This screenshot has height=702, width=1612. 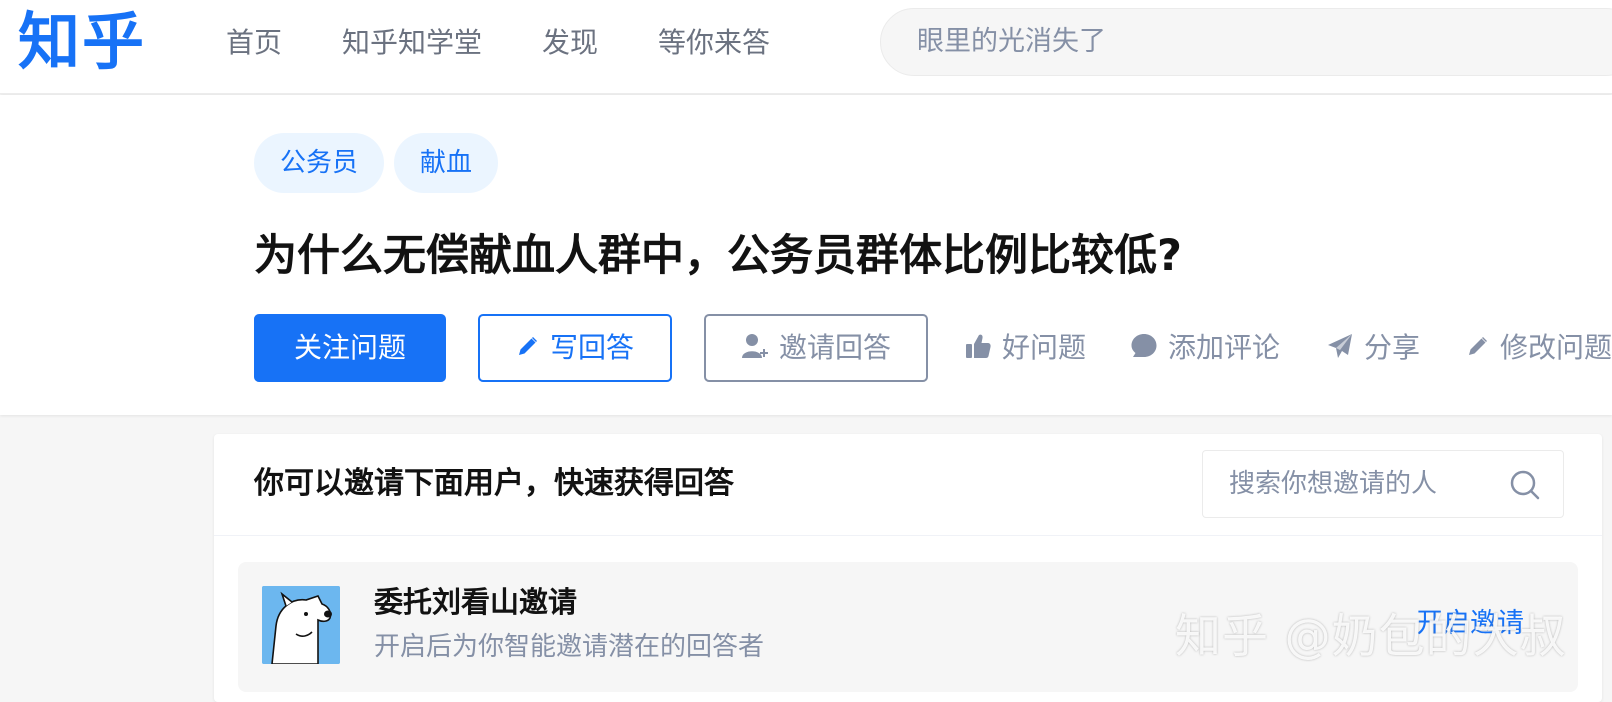 What do you see at coordinates (1340, 346) in the screenshot?
I see `paper-plane-icon` at bounding box center [1340, 346].